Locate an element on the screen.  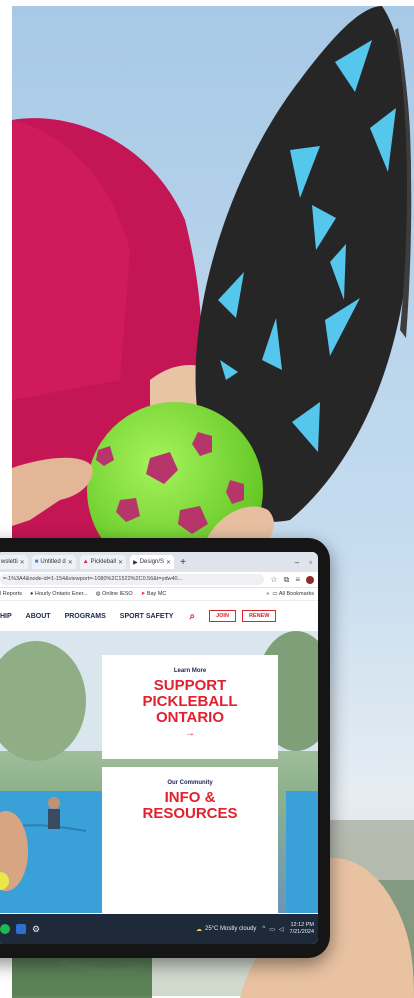
minimize-icon: – is located at coordinates (297, 562).